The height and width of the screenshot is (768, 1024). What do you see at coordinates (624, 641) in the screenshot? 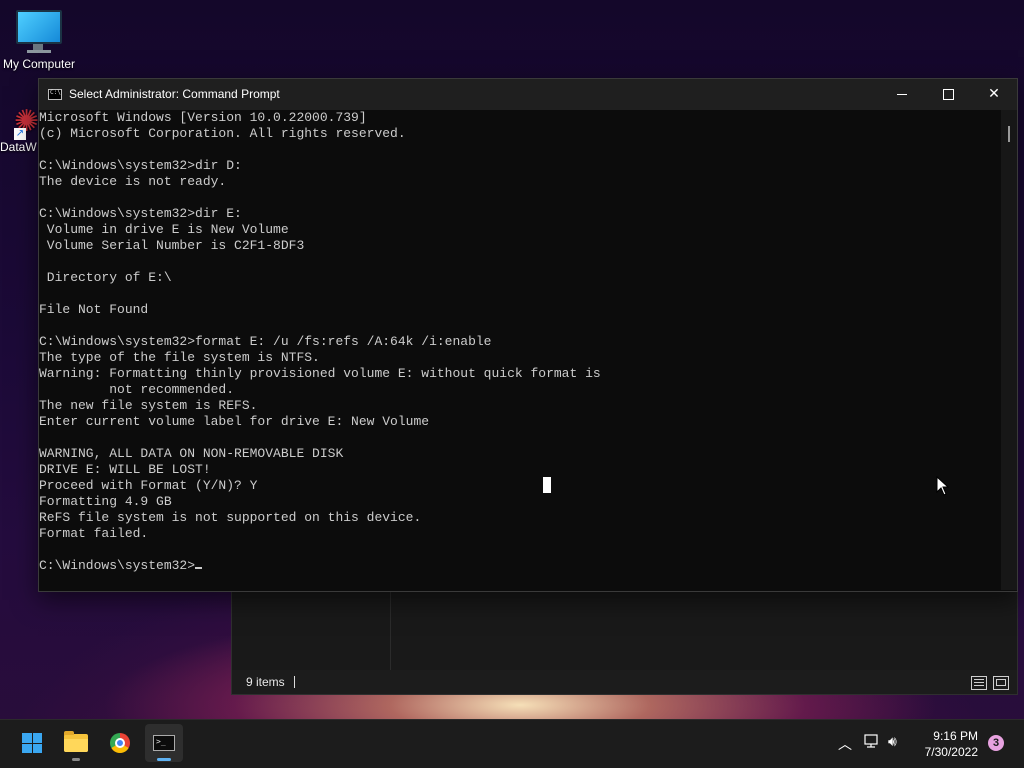
I see `file-explorer-window: 9 items` at bounding box center [624, 641].